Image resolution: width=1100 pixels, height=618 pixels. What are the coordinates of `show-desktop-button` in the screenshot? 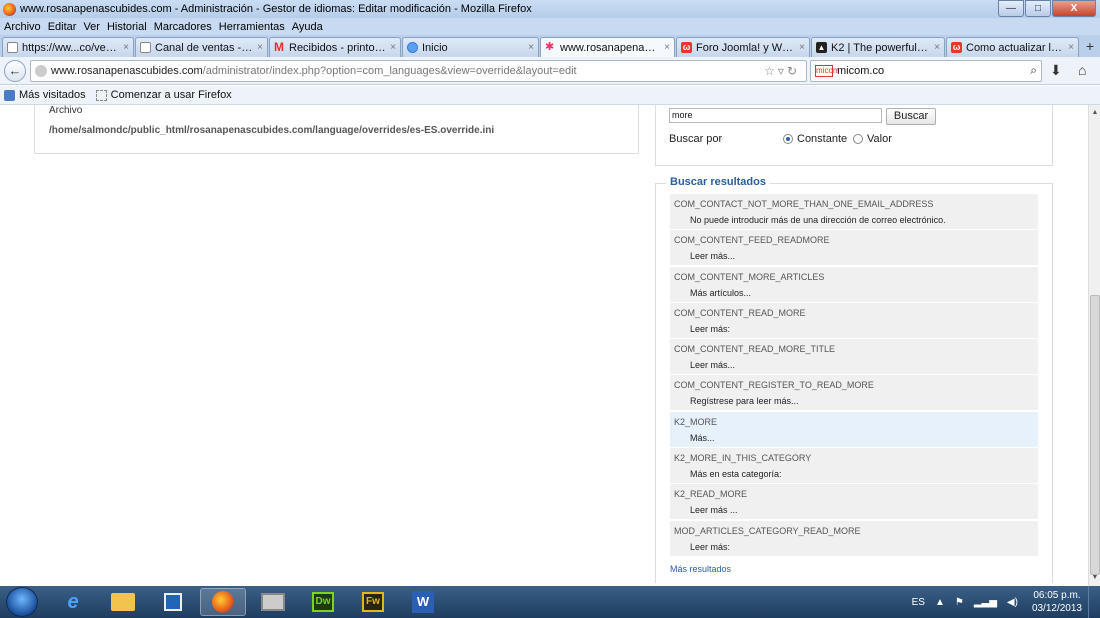 It's located at (1094, 602).